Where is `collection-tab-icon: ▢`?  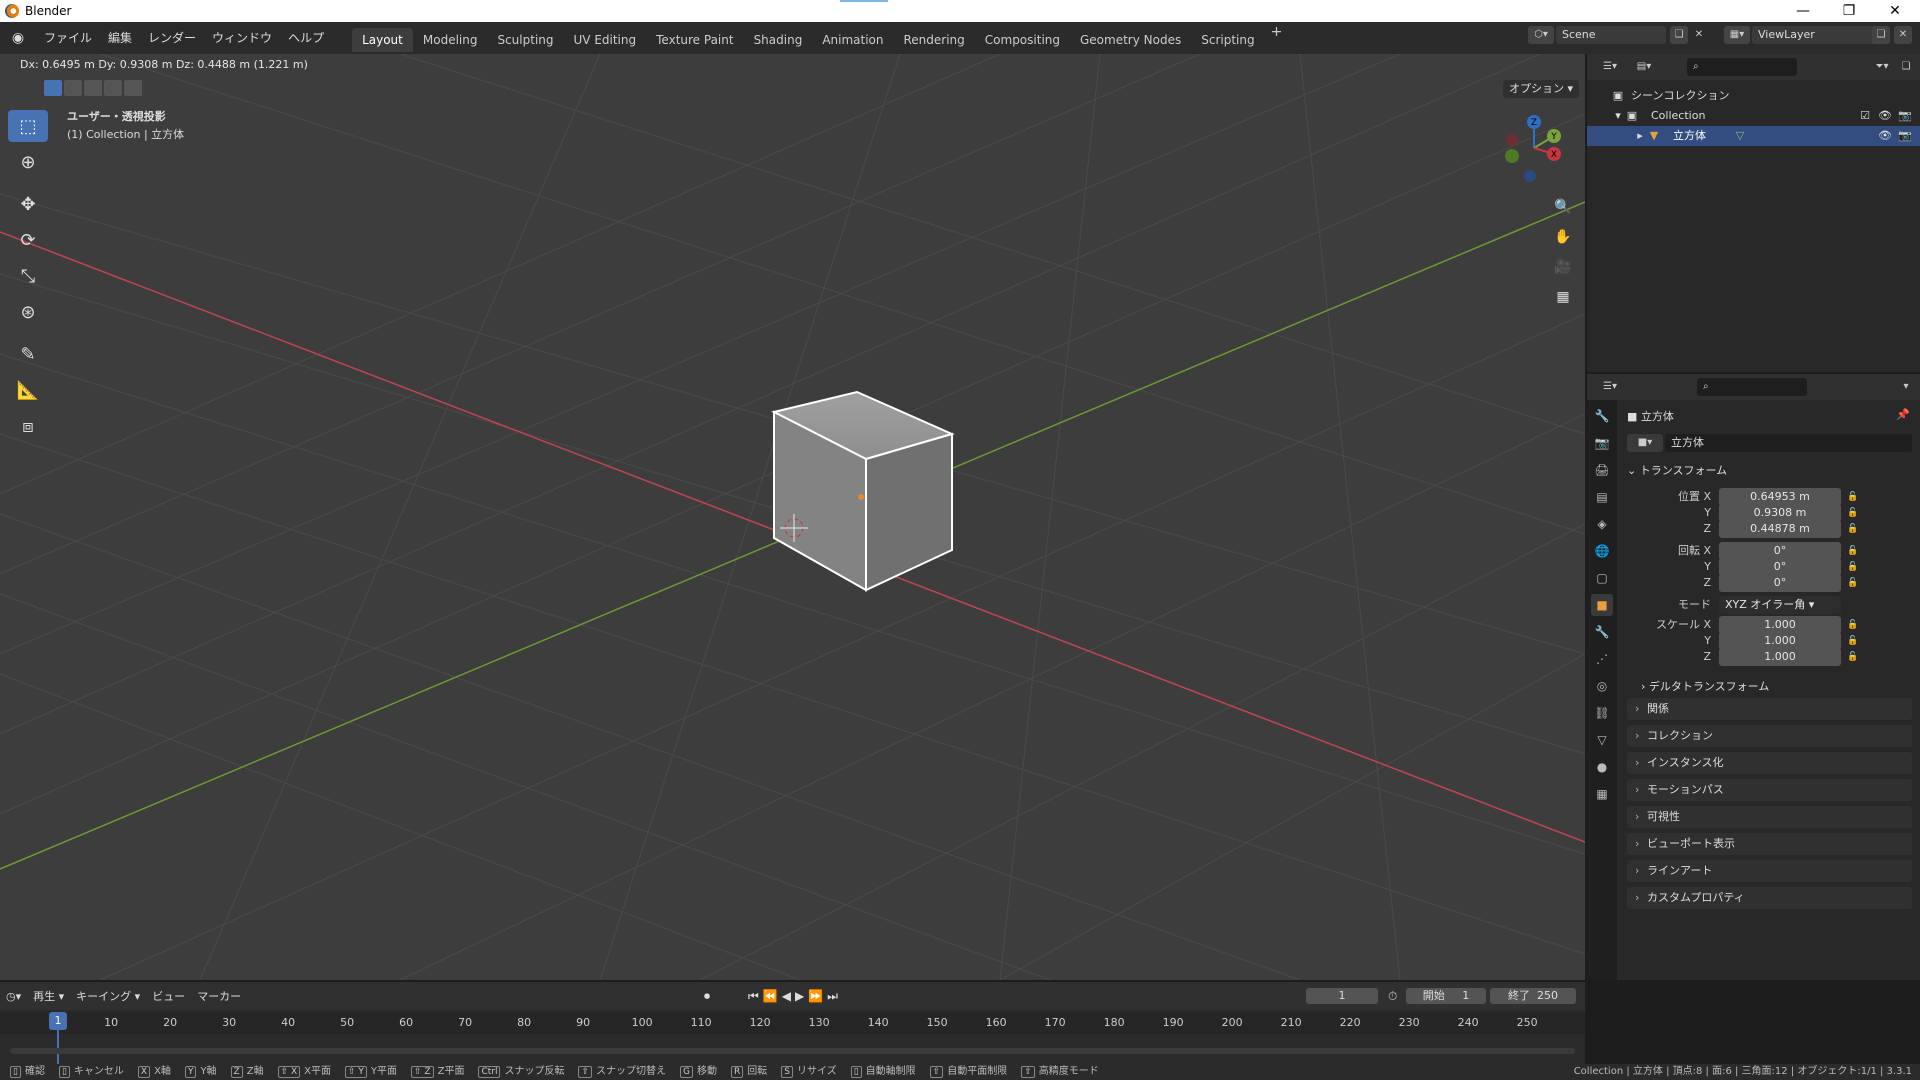
collection-tab-icon: ▢ is located at coordinates (1602, 578).